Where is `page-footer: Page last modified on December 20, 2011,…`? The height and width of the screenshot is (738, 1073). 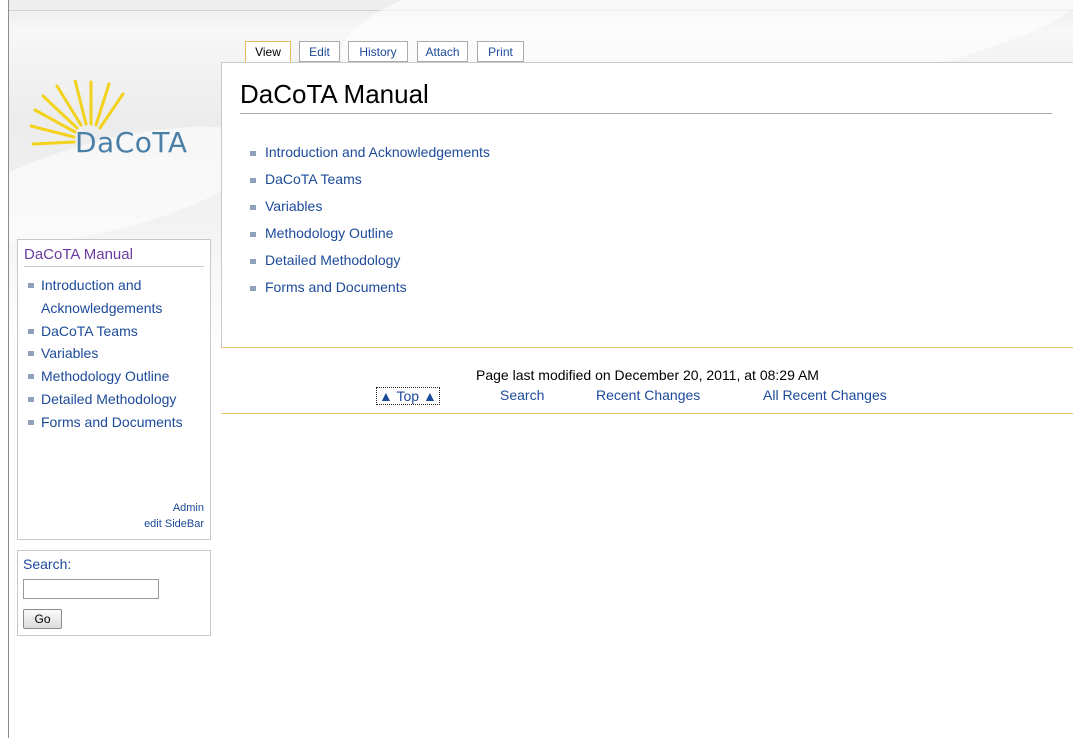 page-footer: Page last modified on December 20, 2011,… is located at coordinates (647, 380).